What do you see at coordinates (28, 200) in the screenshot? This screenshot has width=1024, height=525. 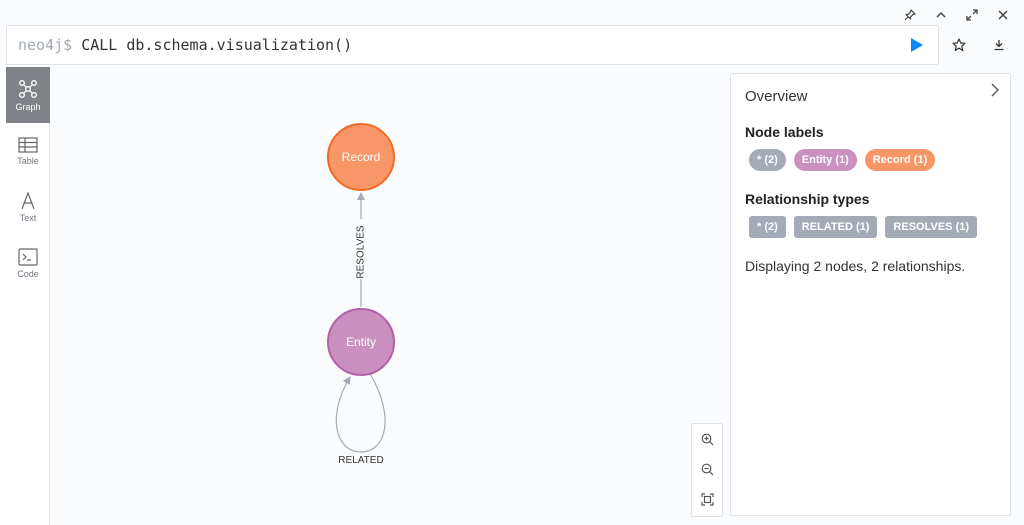 I see `text-icon` at bounding box center [28, 200].